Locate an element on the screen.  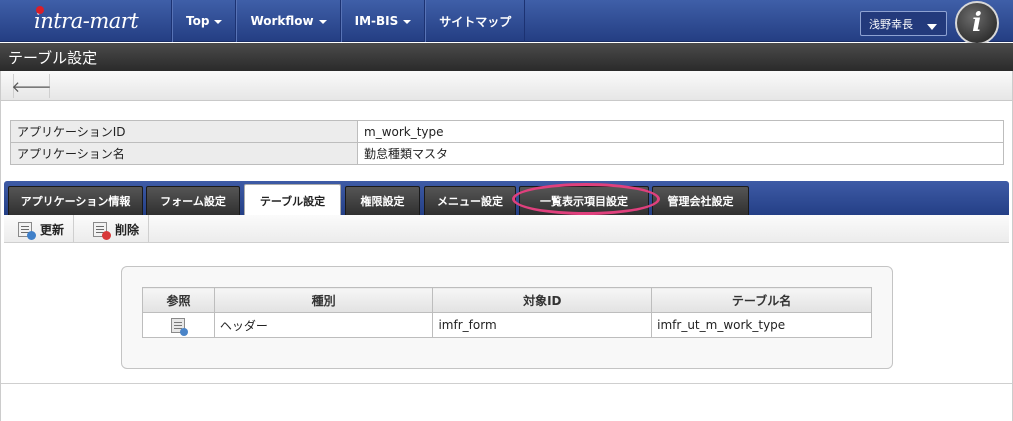
delete-label: 削除 is located at coordinates (127, 229).